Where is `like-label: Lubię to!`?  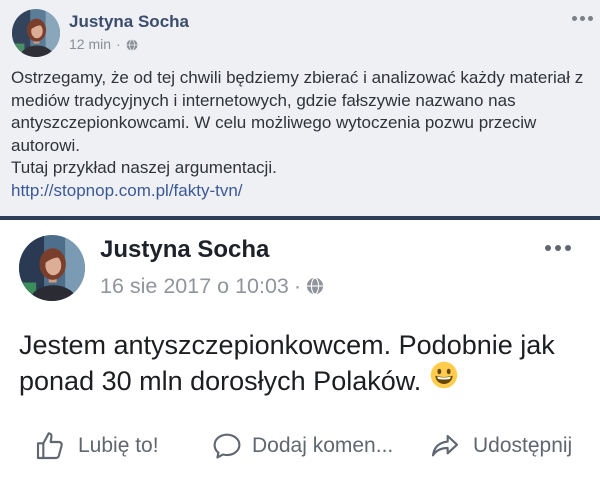
like-label: Lubię to! is located at coordinates (118, 445).